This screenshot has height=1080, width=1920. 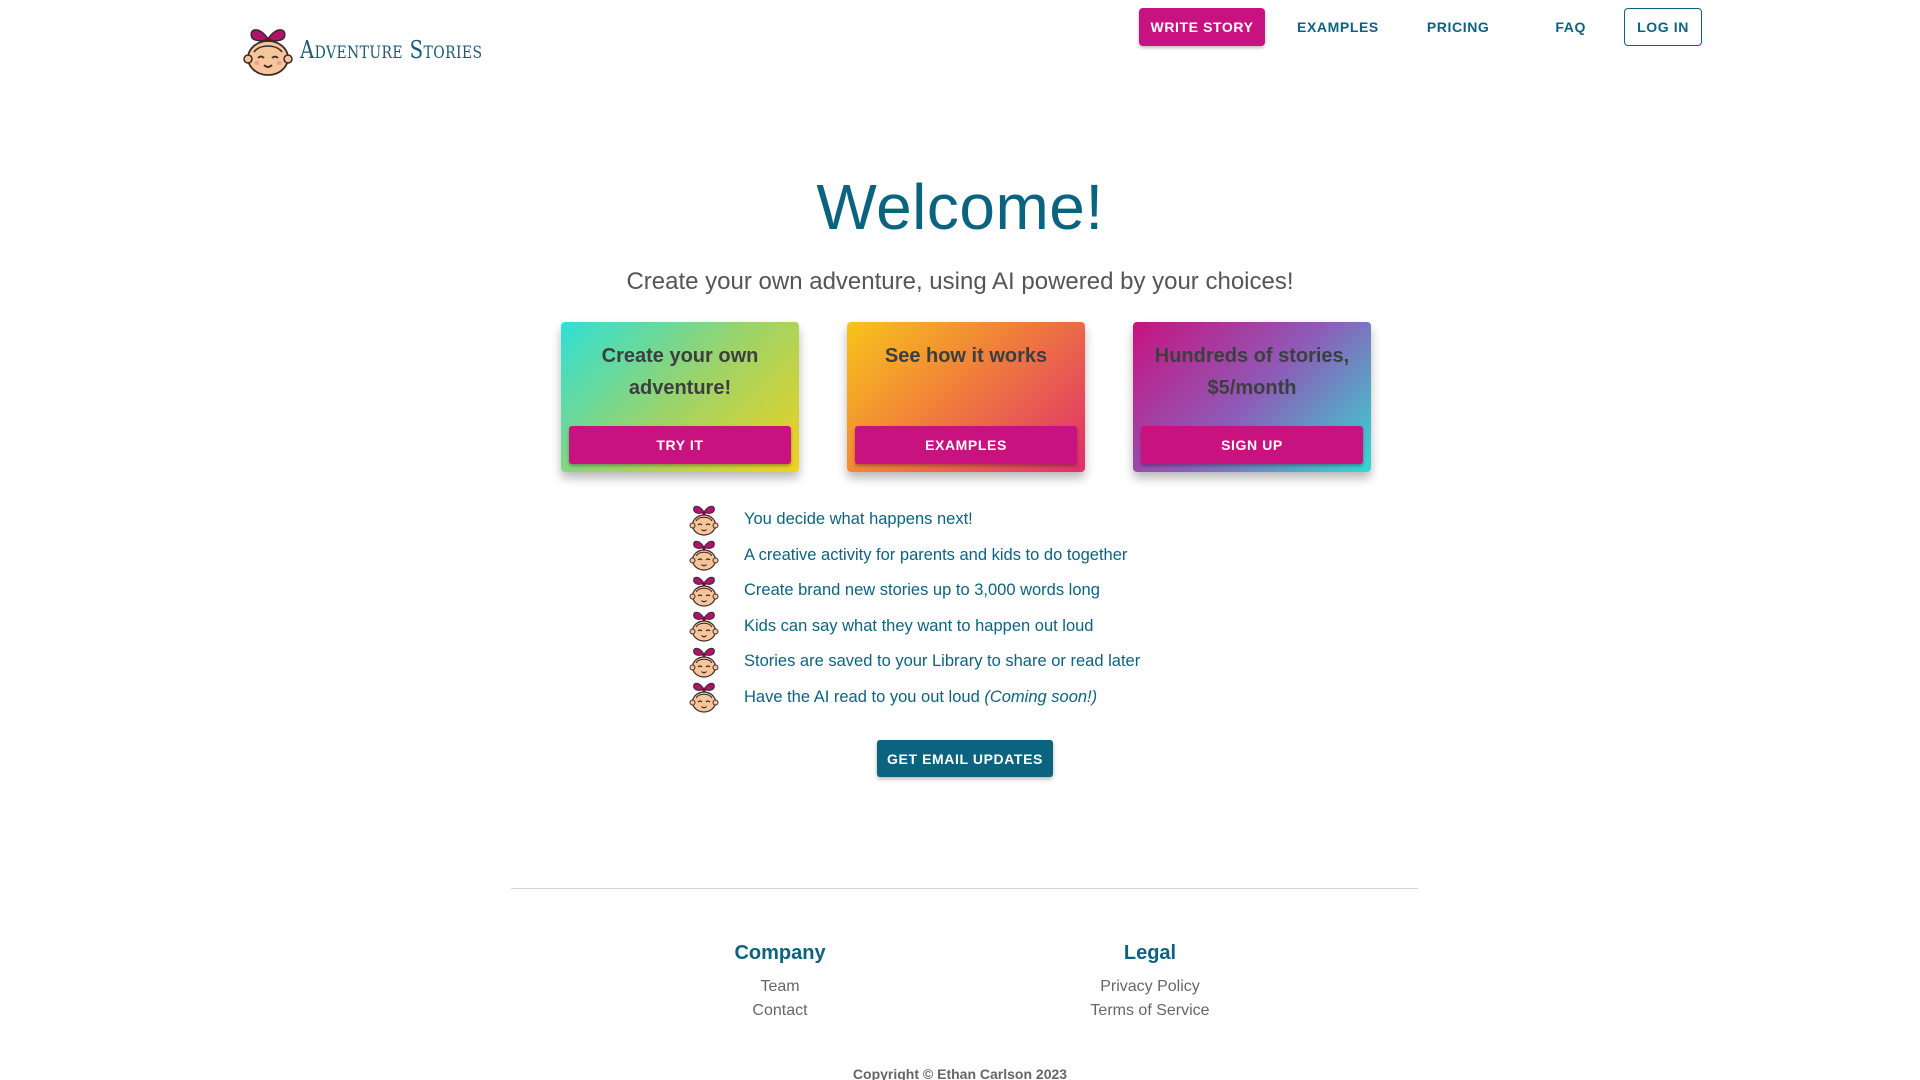 I want to click on card-pricing: Hundreds of stories, $5/month SIGN UP, so click(x=1252, y=397).